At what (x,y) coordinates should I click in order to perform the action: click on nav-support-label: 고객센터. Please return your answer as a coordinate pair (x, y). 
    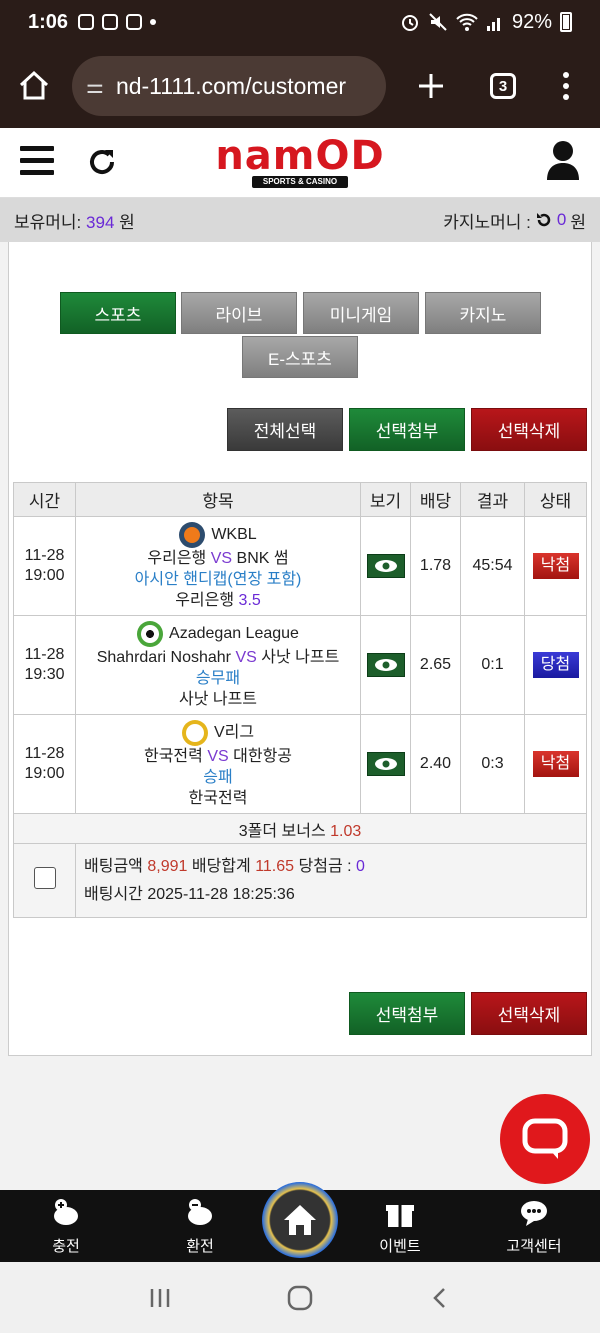
    Looking at the image, I should click on (534, 1246).